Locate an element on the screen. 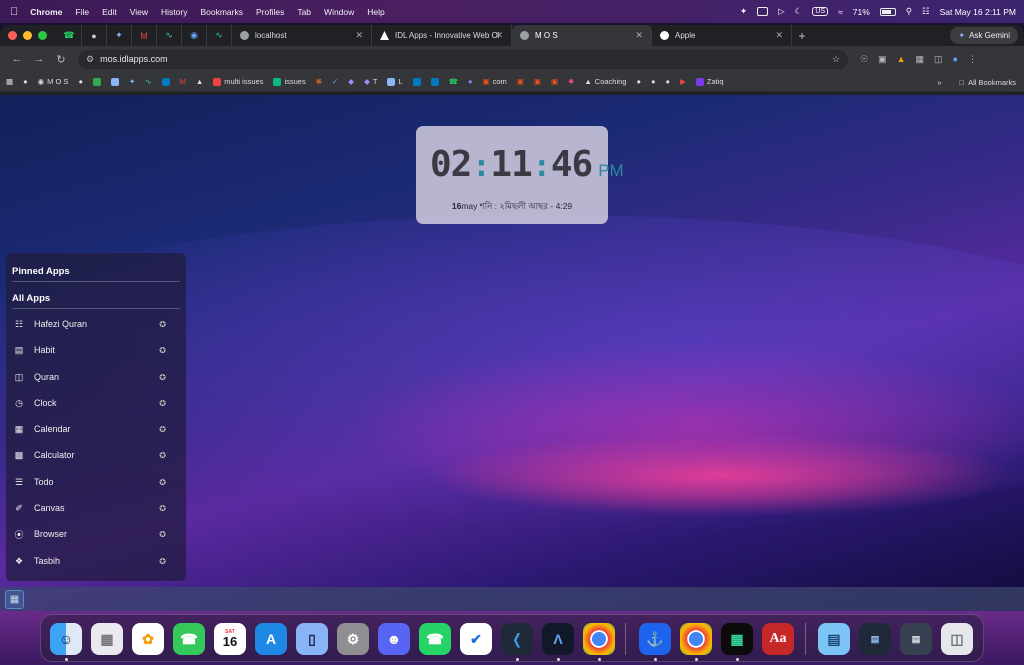 Image resolution: width=1024 pixels, height=665 pixels. close-window-button is located at coordinates (12, 35).